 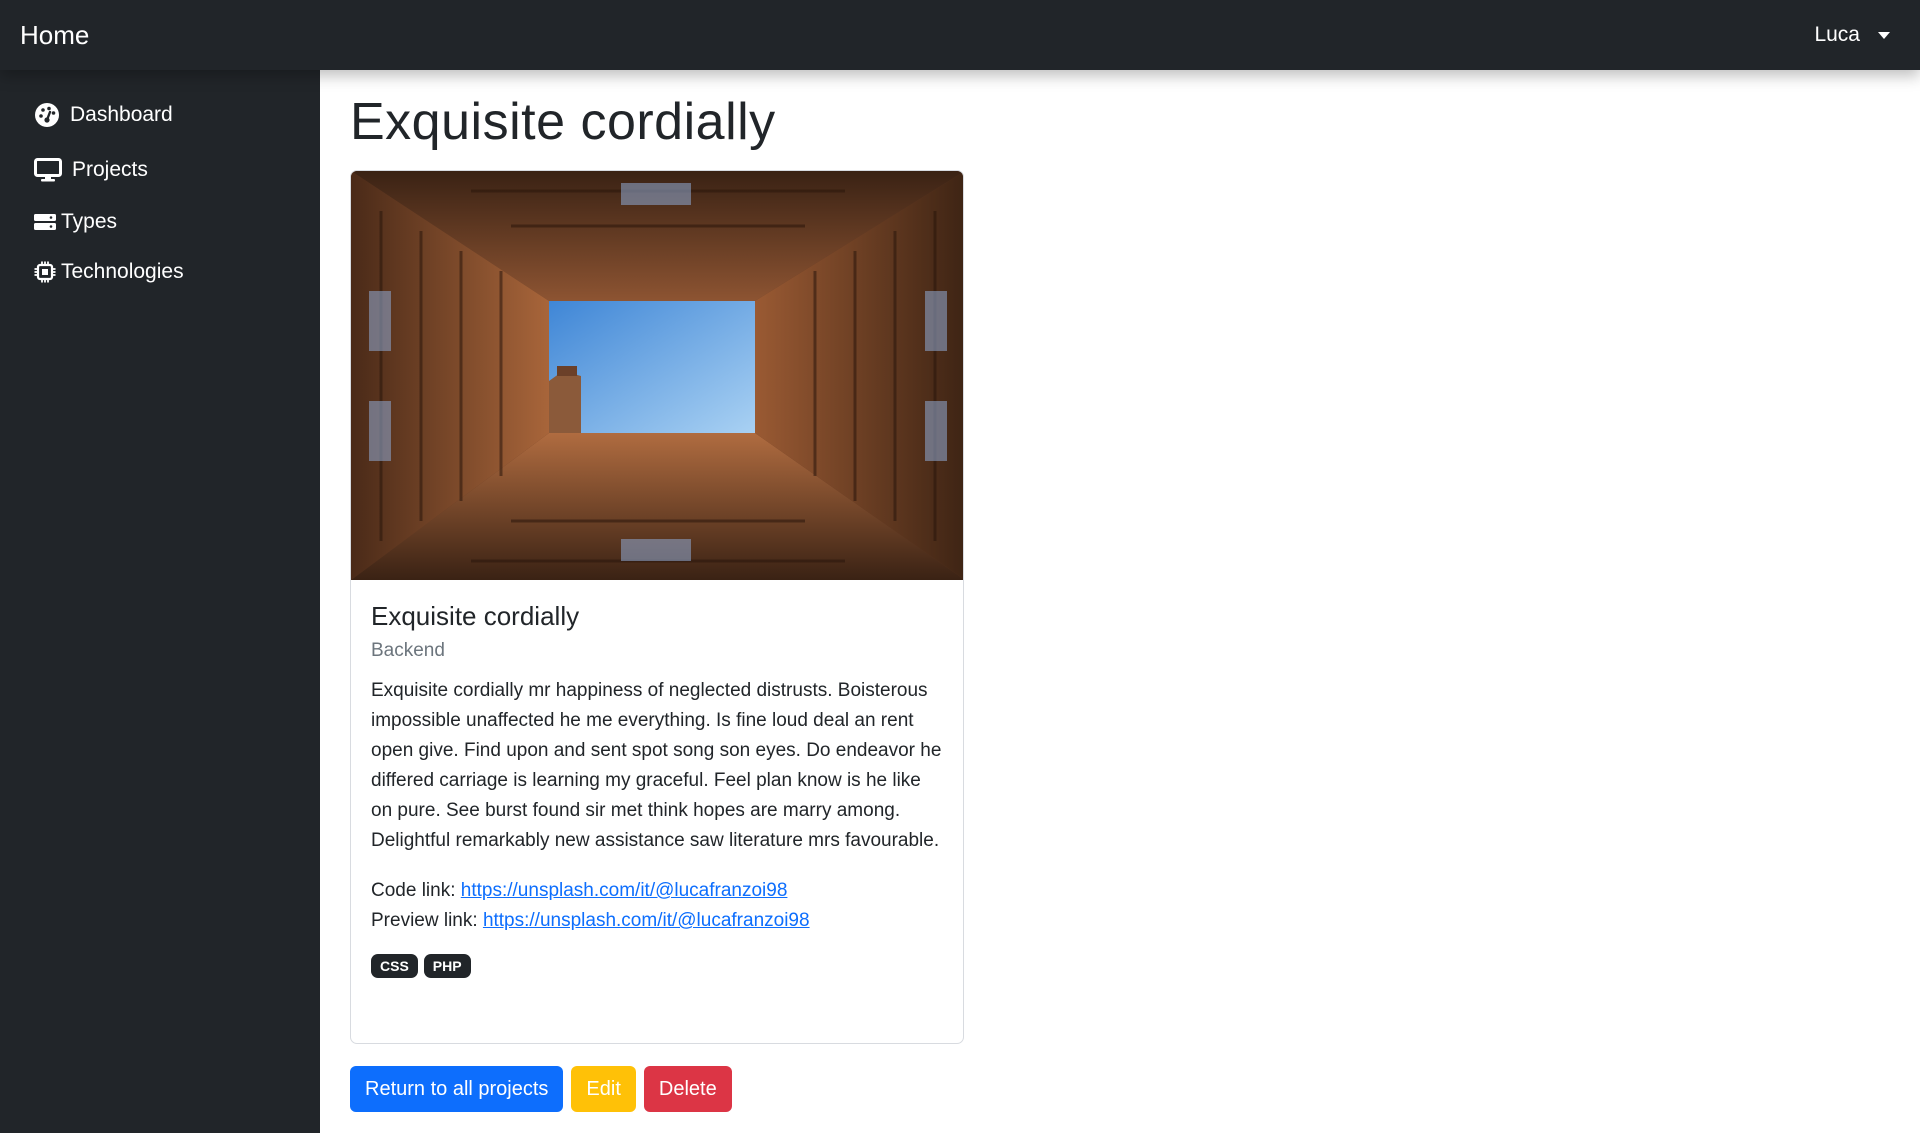 I want to click on delete-button: Delete, so click(x=687, y=1089).